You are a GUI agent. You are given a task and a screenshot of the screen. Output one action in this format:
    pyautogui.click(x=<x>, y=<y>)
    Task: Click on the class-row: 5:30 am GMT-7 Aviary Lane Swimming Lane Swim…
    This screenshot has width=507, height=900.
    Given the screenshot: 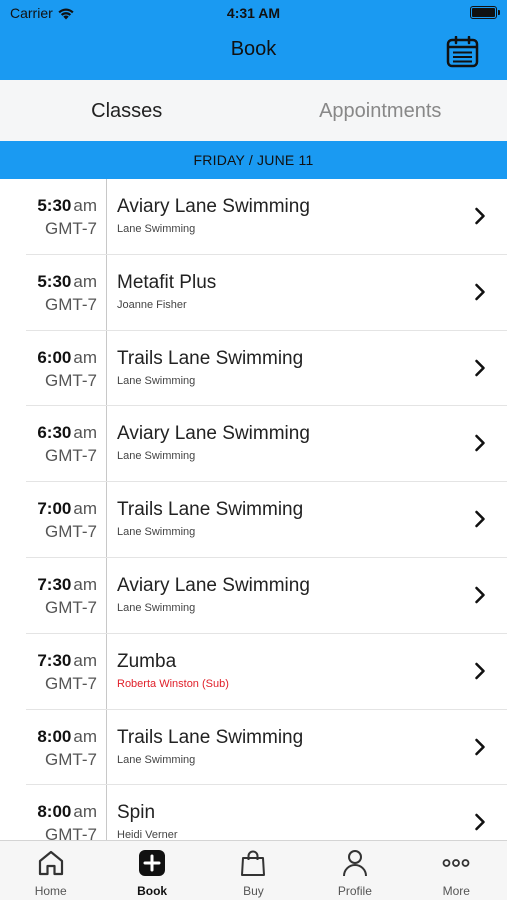 What is the action you would take?
    pyautogui.click(x=253, y=217)
    